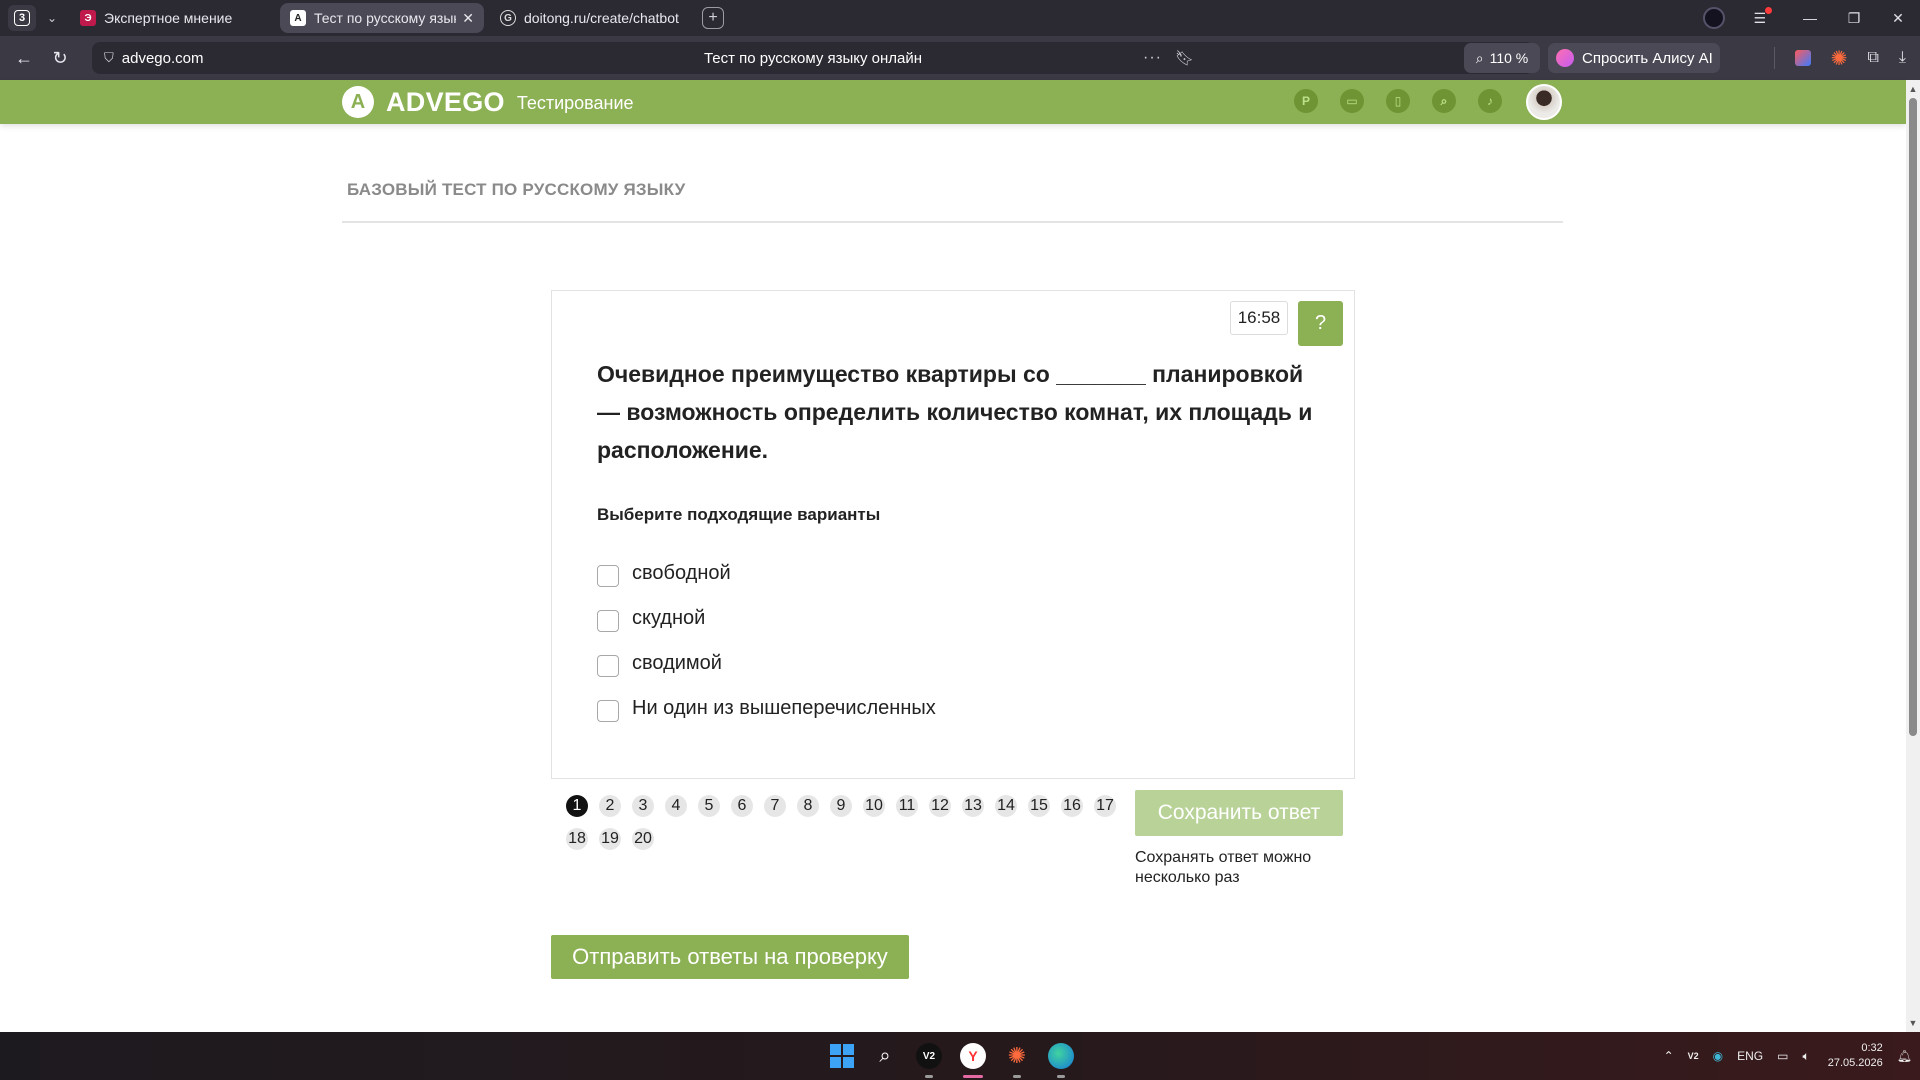  I want to click on chevron-up-icon: ⌃, so click(1669, 1056).